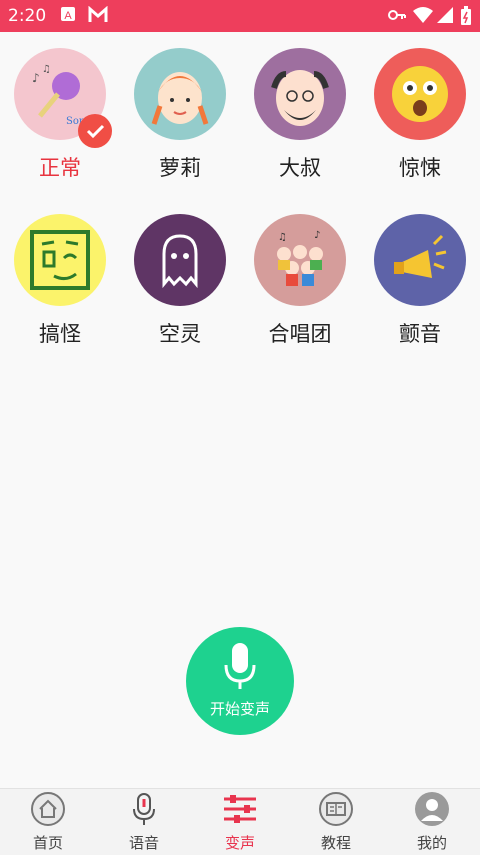  I want to click on status-time: 2:20, so click(27, 16).